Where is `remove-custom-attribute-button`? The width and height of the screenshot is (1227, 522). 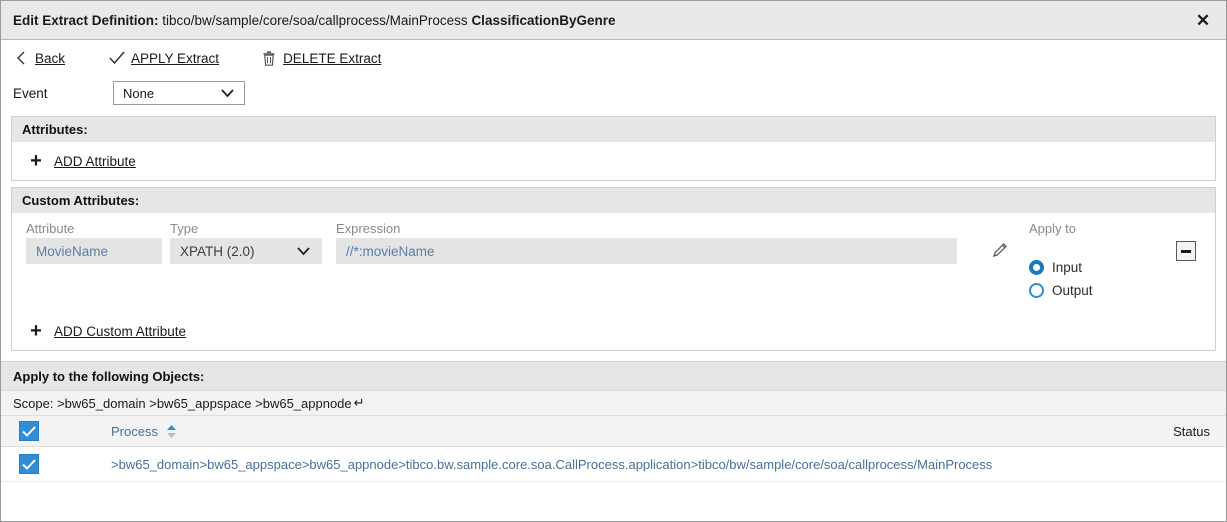
remove-custom-attribute-button is located at coordinates (1186, 251).